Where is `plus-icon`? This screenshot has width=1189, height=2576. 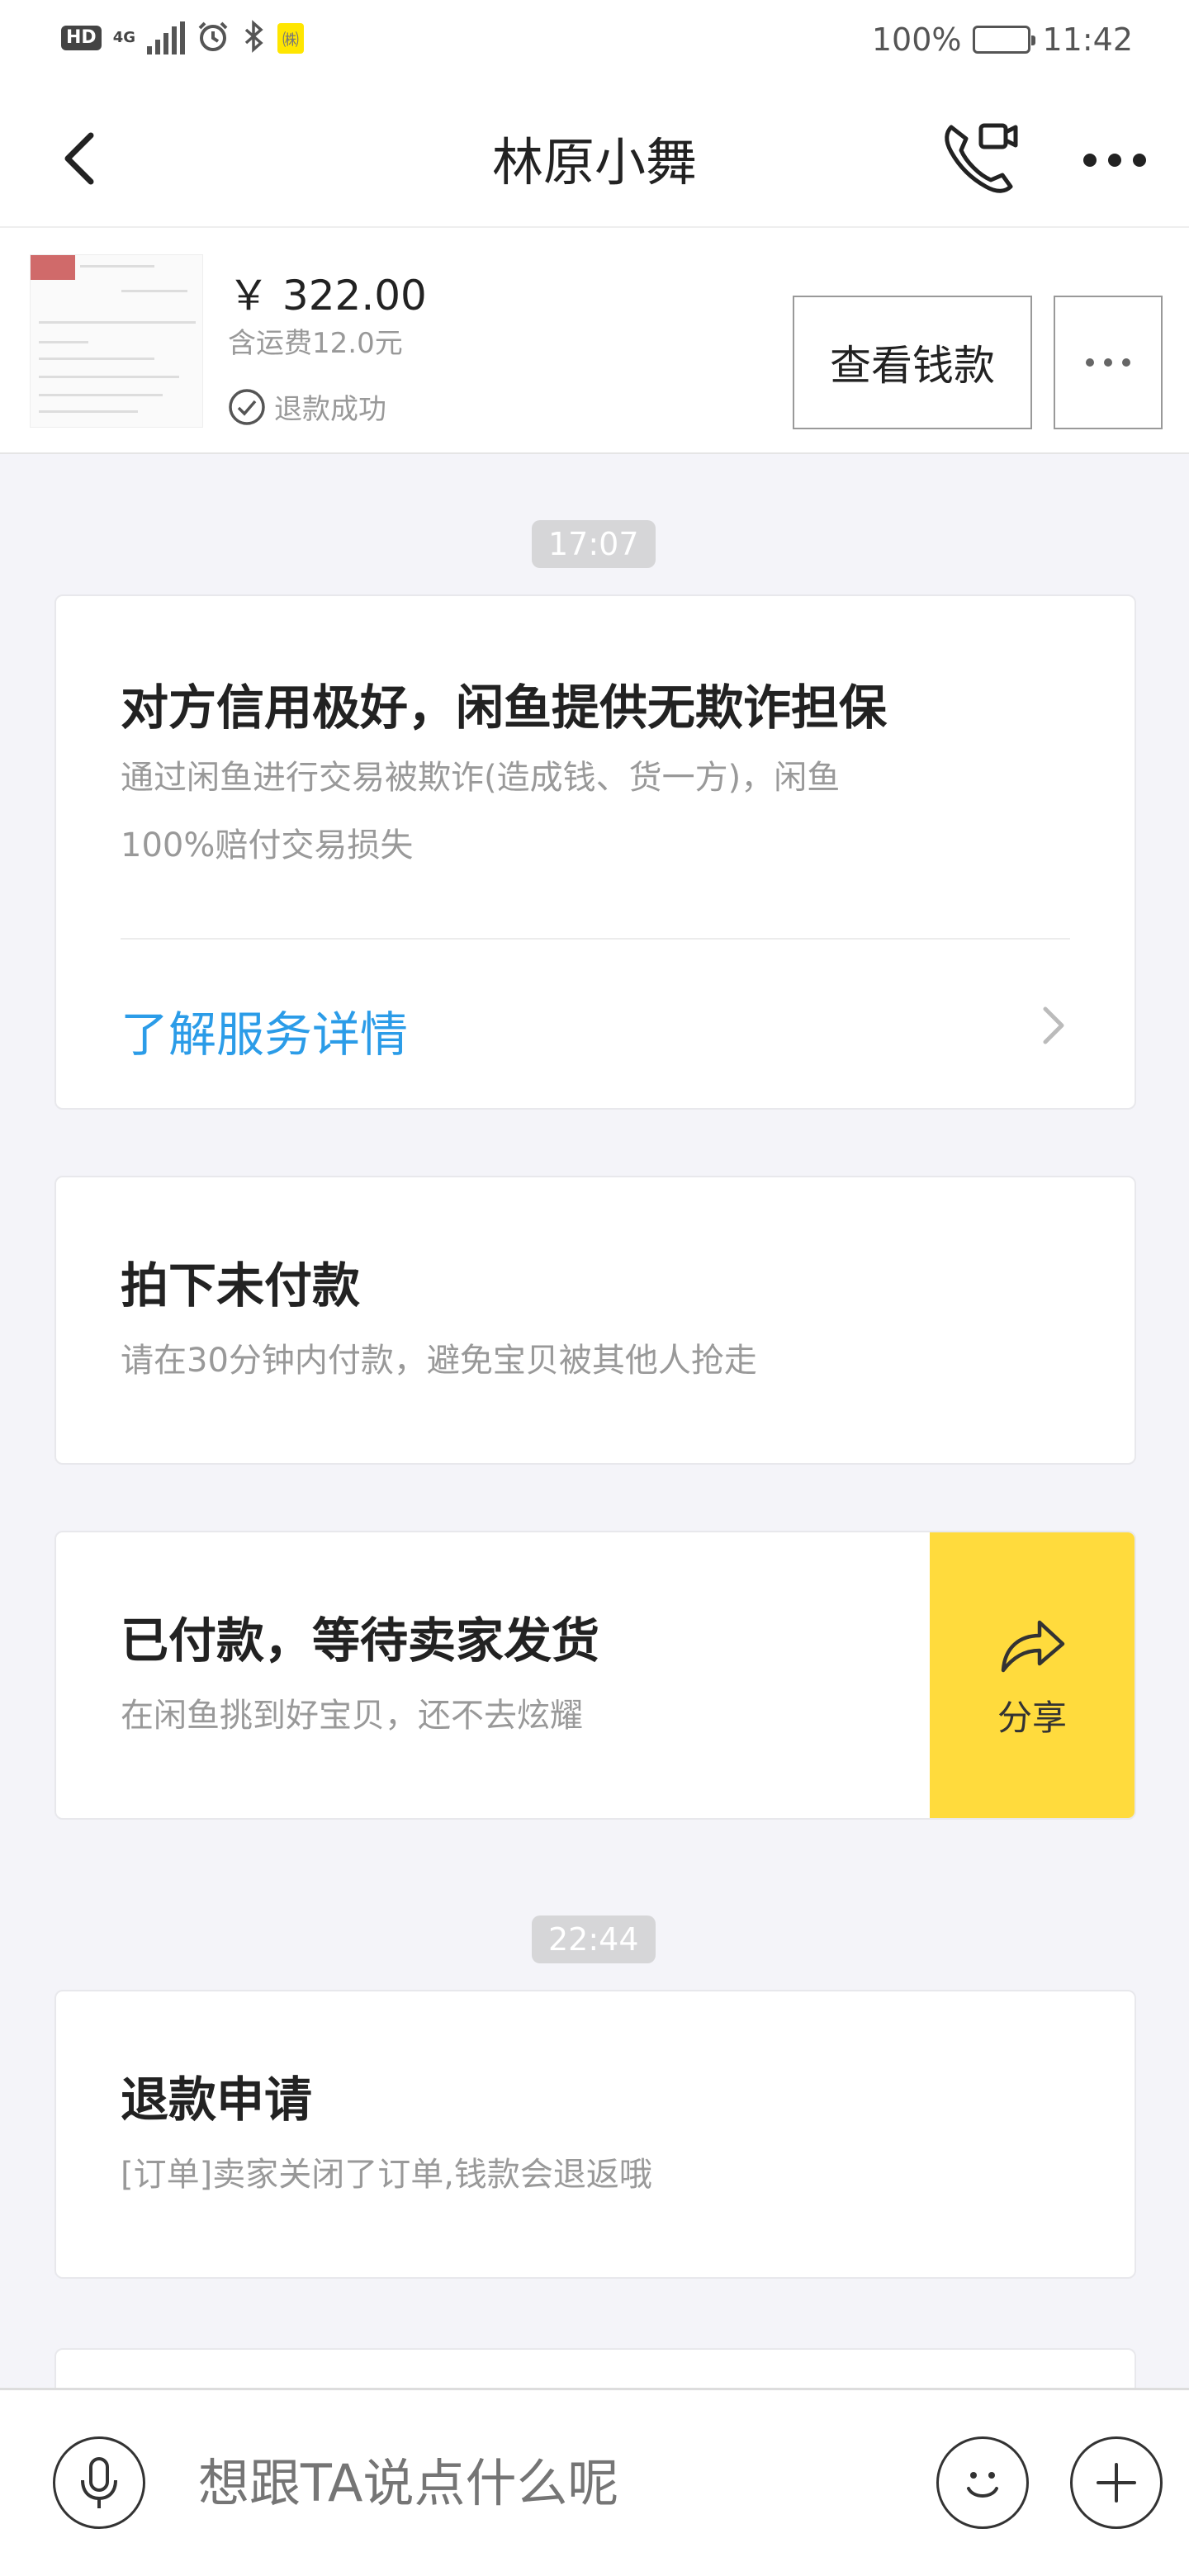
plus-icon is located at coordinates (1116, 2482).